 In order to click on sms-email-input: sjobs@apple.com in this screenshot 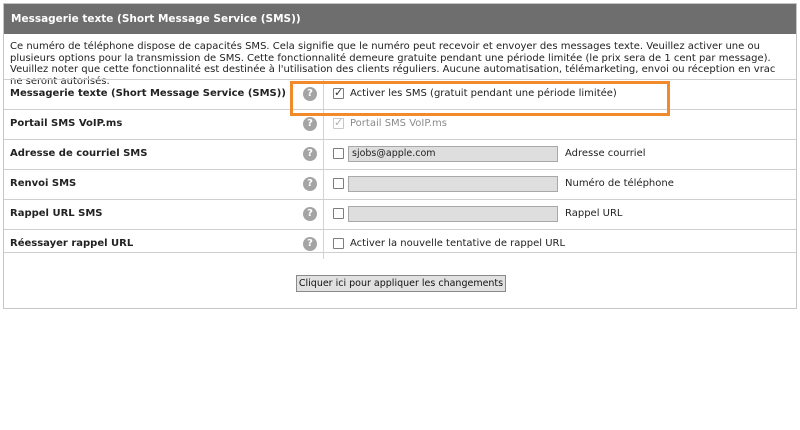, I will do `click(453, 154)`.